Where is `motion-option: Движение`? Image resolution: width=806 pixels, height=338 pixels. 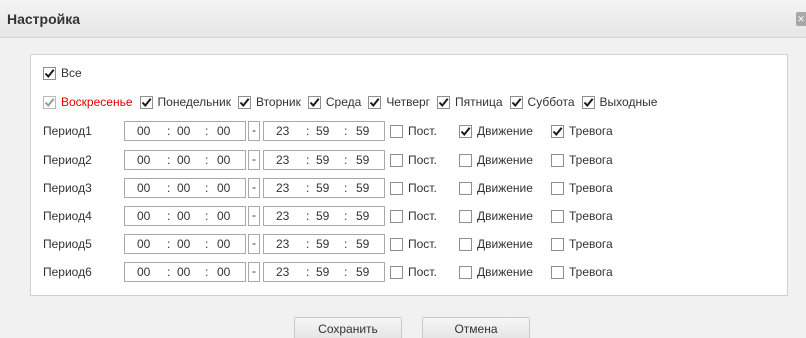
motion-option: Движение is located at coordinates (496, 188).